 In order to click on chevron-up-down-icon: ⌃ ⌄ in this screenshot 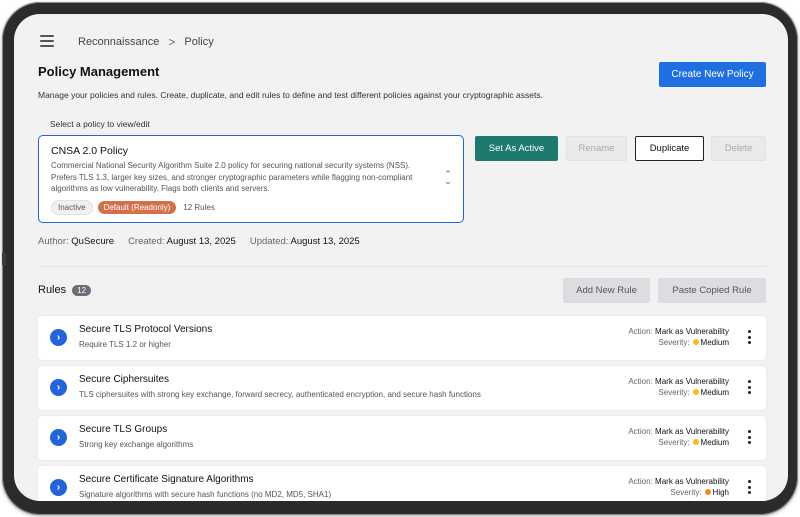, I will do `click(448, 178)`.